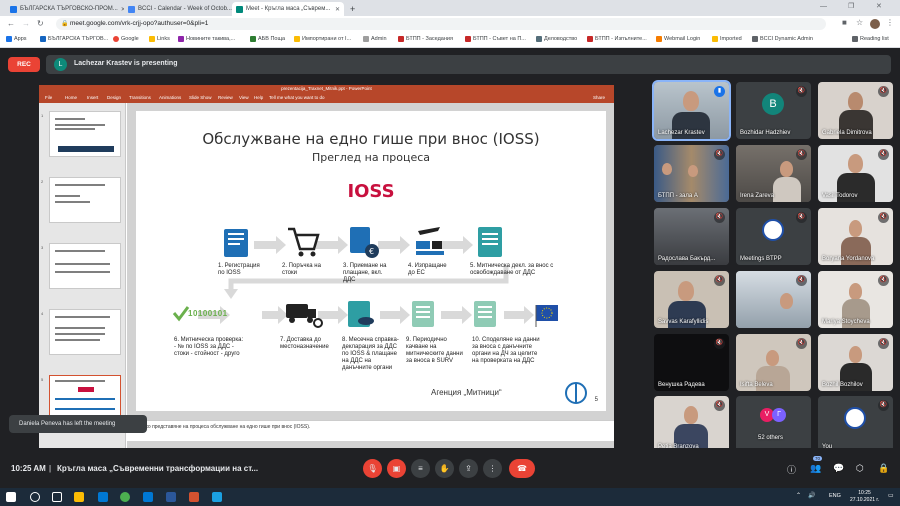  Describe the element at coordinates (851, 6) in the screenshot. I see `maximize-icon: ❐` at that location.